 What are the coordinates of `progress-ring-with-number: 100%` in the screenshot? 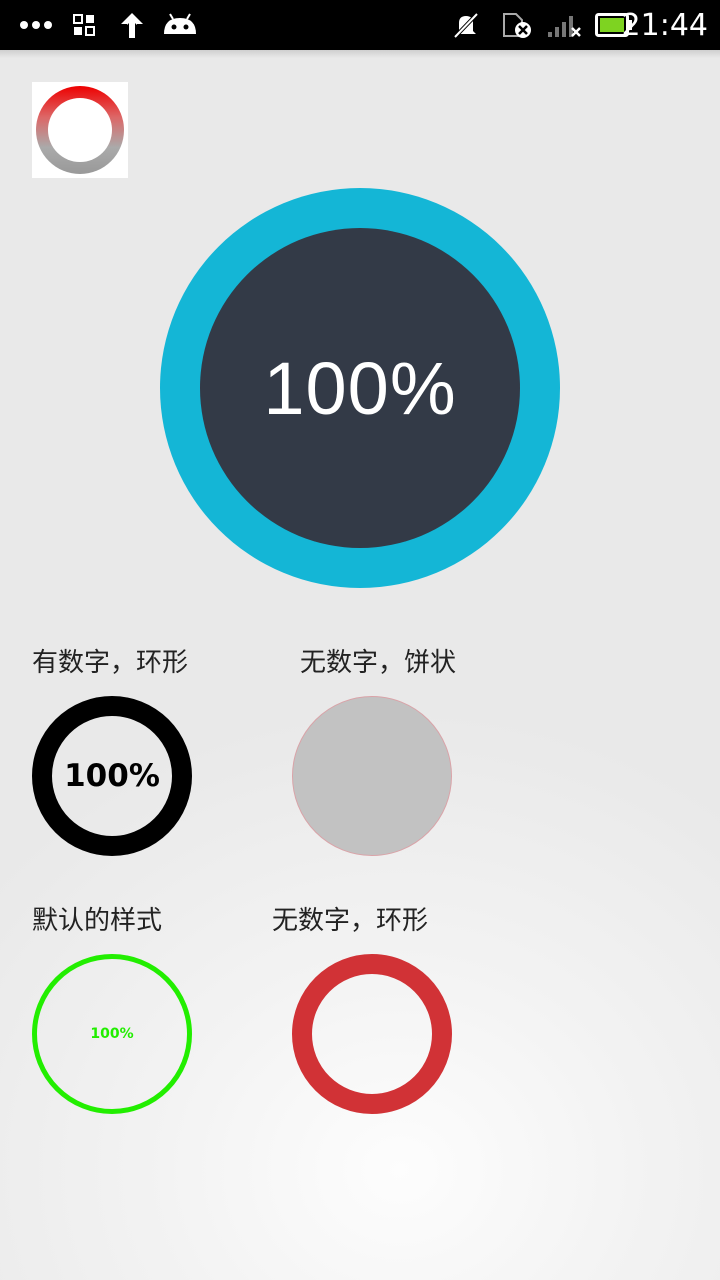 It's located at (112, 776).